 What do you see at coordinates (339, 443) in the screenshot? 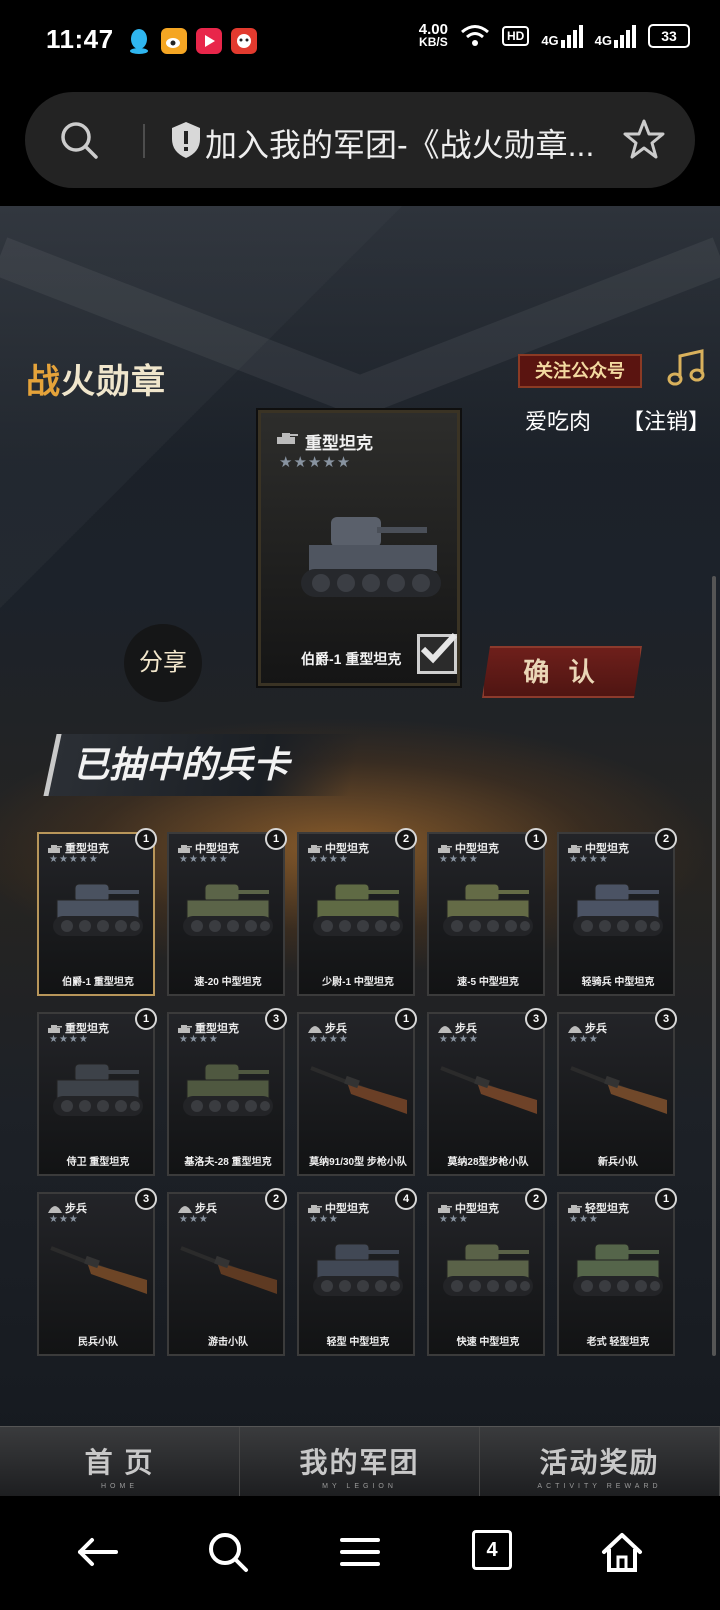
I see `featured-type: 重型坦克` at bounding box center [339, 443].